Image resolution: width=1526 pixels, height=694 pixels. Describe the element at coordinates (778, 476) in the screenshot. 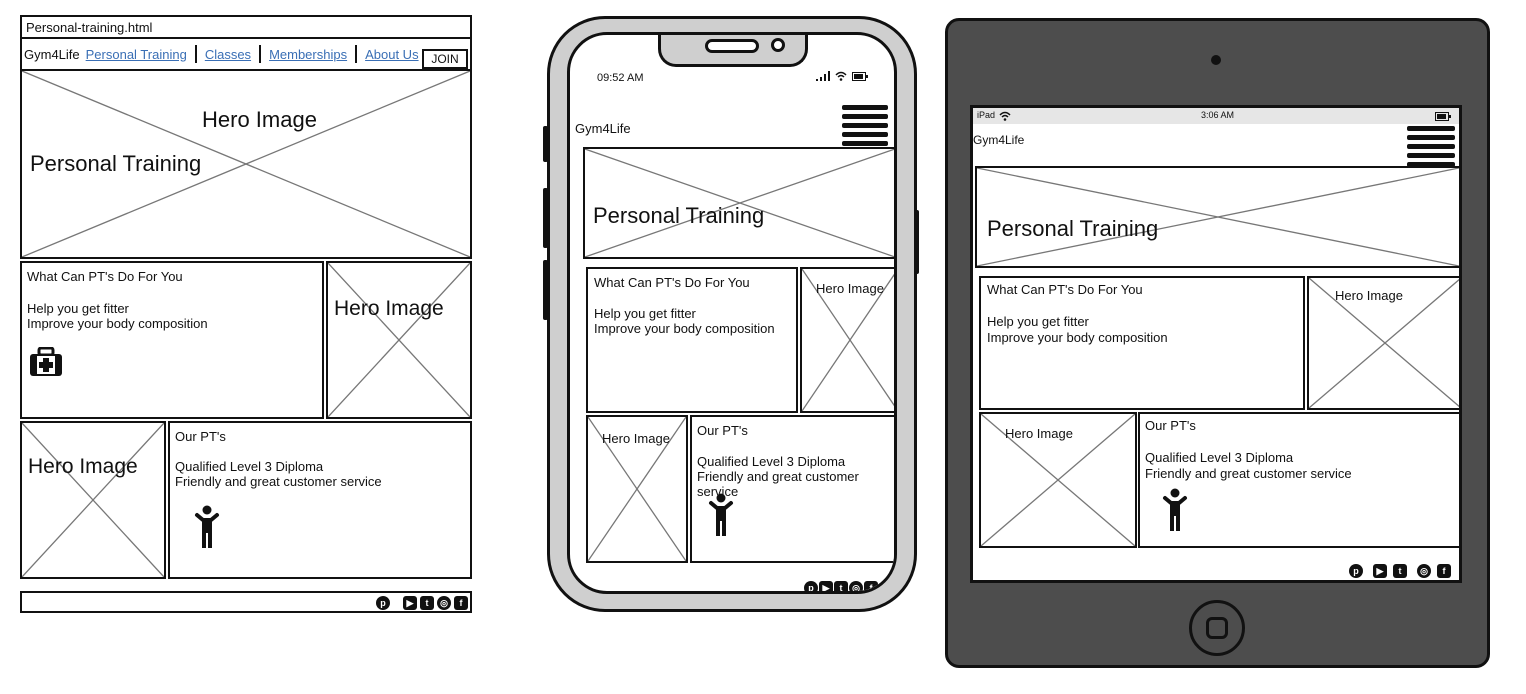

I see `phone-ours-card-line2: Friendly and great customer` at that location.